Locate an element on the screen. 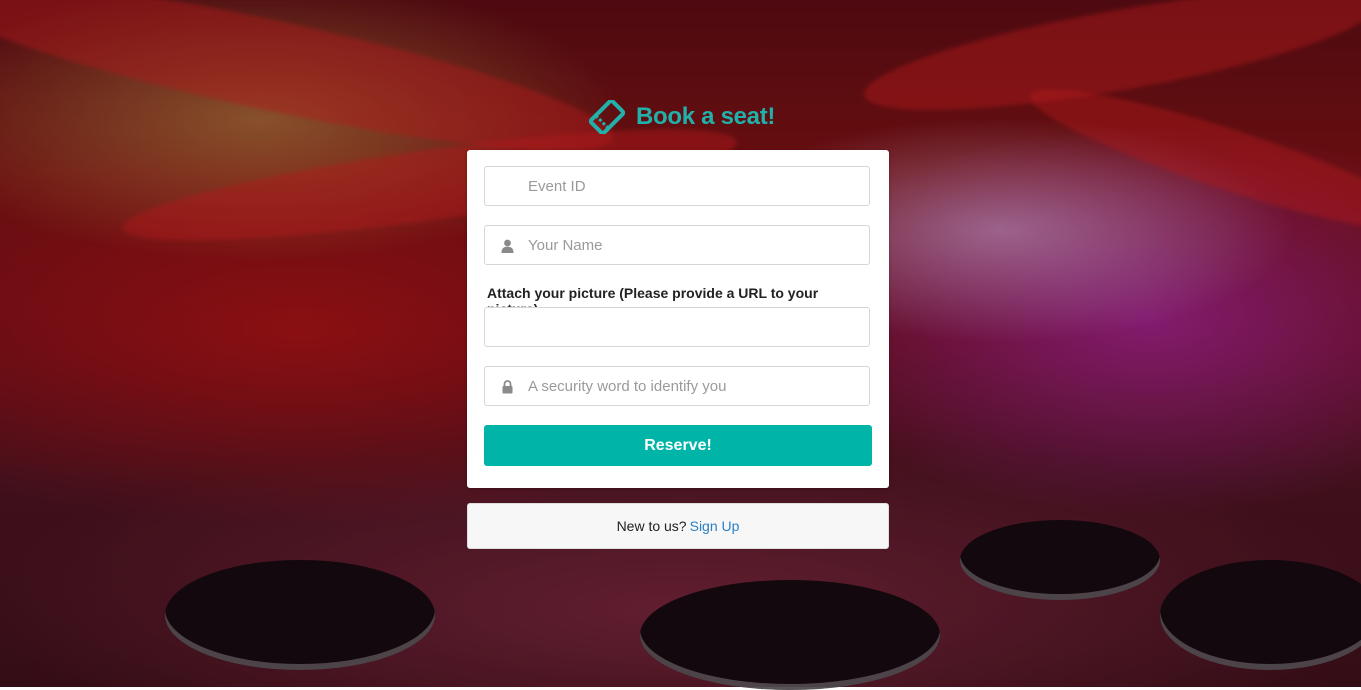 The image size is (1361, 690). security-word-input is located at coordinates (677, 386).